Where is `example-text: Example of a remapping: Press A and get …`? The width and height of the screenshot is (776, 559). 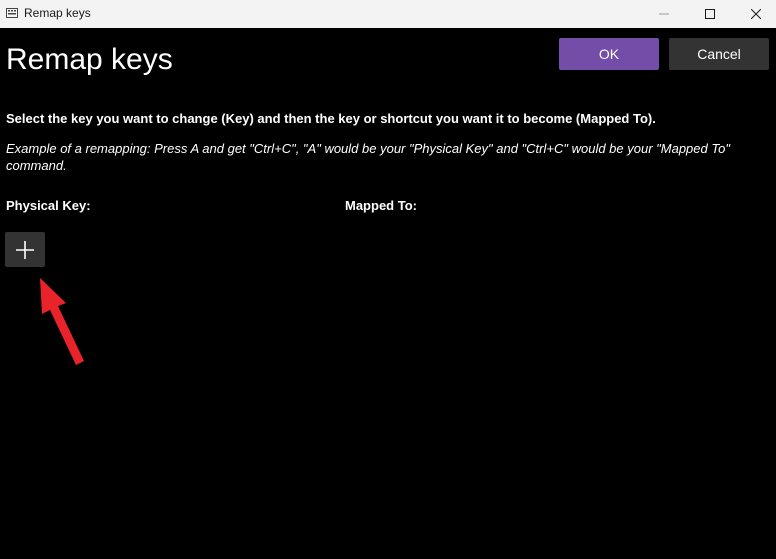 example-text: Example of a remapping: Press A and get … is located at coordinates (368, 157).